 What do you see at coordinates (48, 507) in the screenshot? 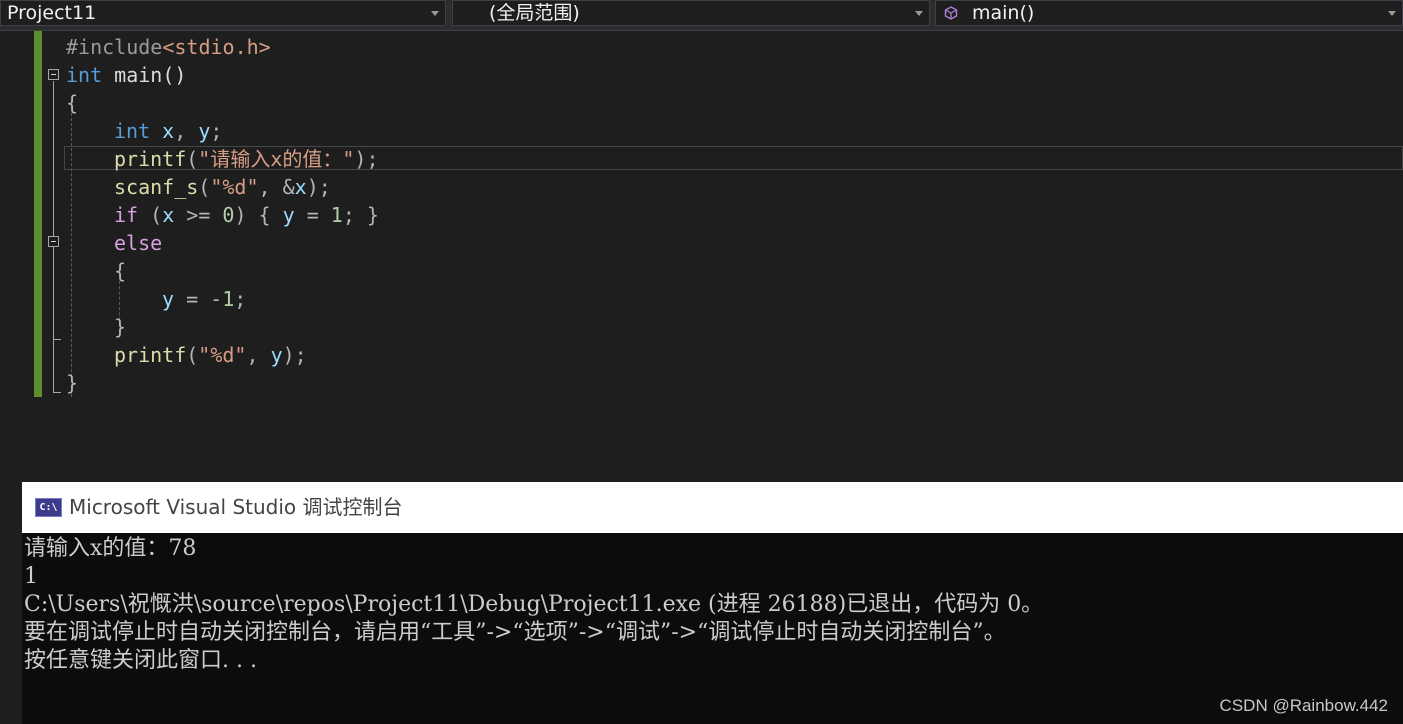
I see `console-app-icon: C:\` at bounding box center [48, 507].